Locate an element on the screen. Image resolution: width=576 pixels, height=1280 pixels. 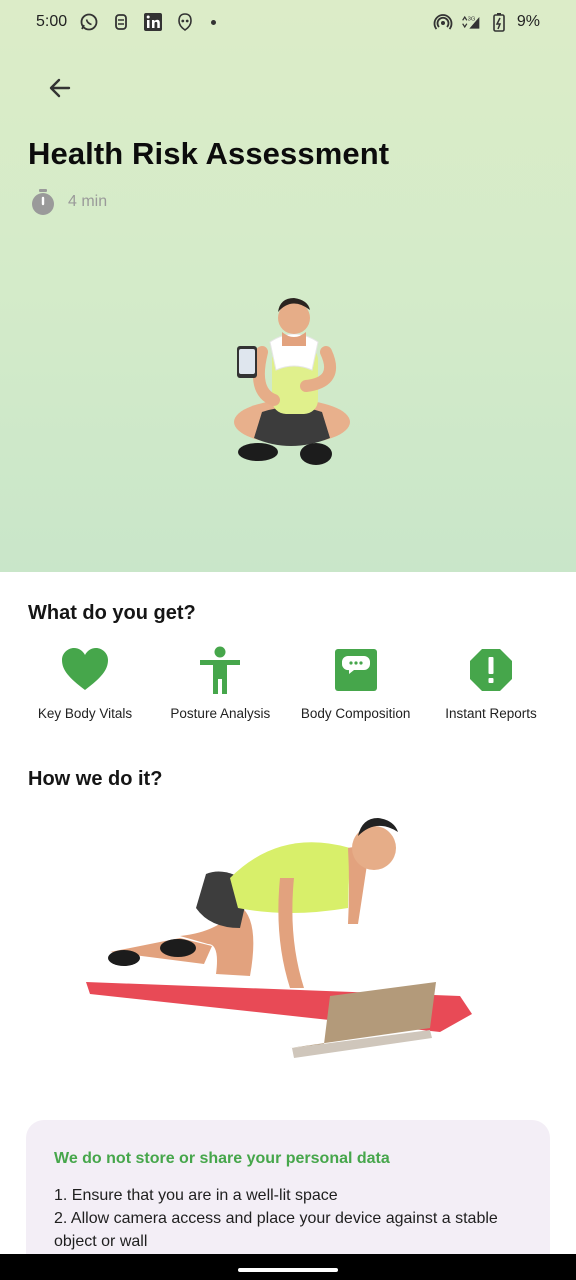
feature-label: Posture Analysis is located at coordinates (220, 713).